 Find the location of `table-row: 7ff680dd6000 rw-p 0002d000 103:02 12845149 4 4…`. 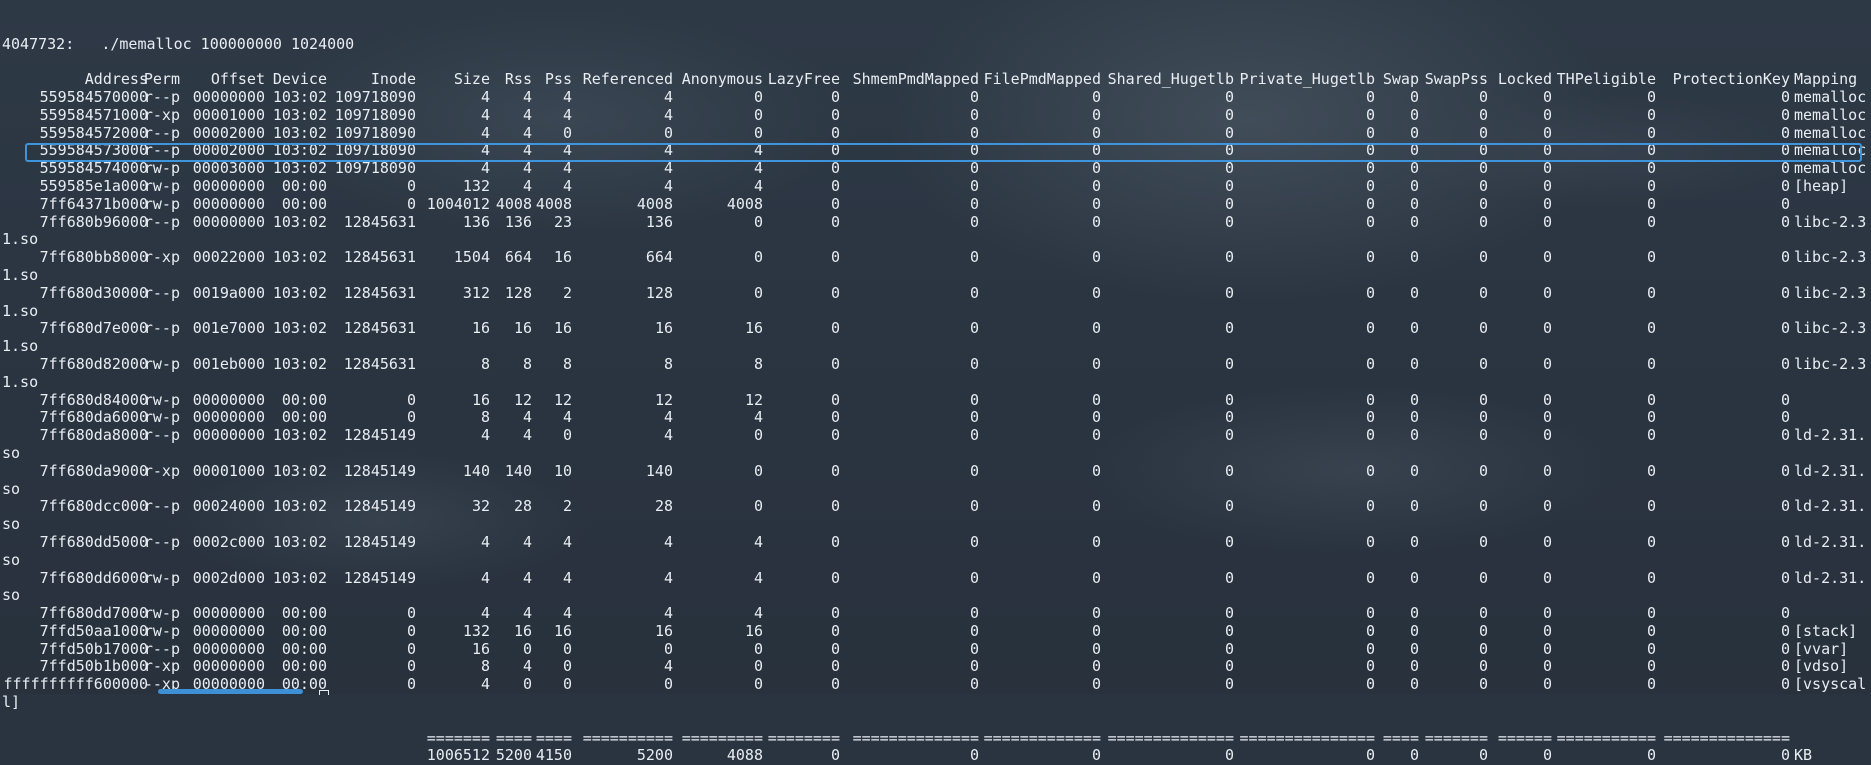

table-row: 7ff680dd6000 rw-p 0002d000 103:02 12845149 4 4… is located at coordinates (935, 578).